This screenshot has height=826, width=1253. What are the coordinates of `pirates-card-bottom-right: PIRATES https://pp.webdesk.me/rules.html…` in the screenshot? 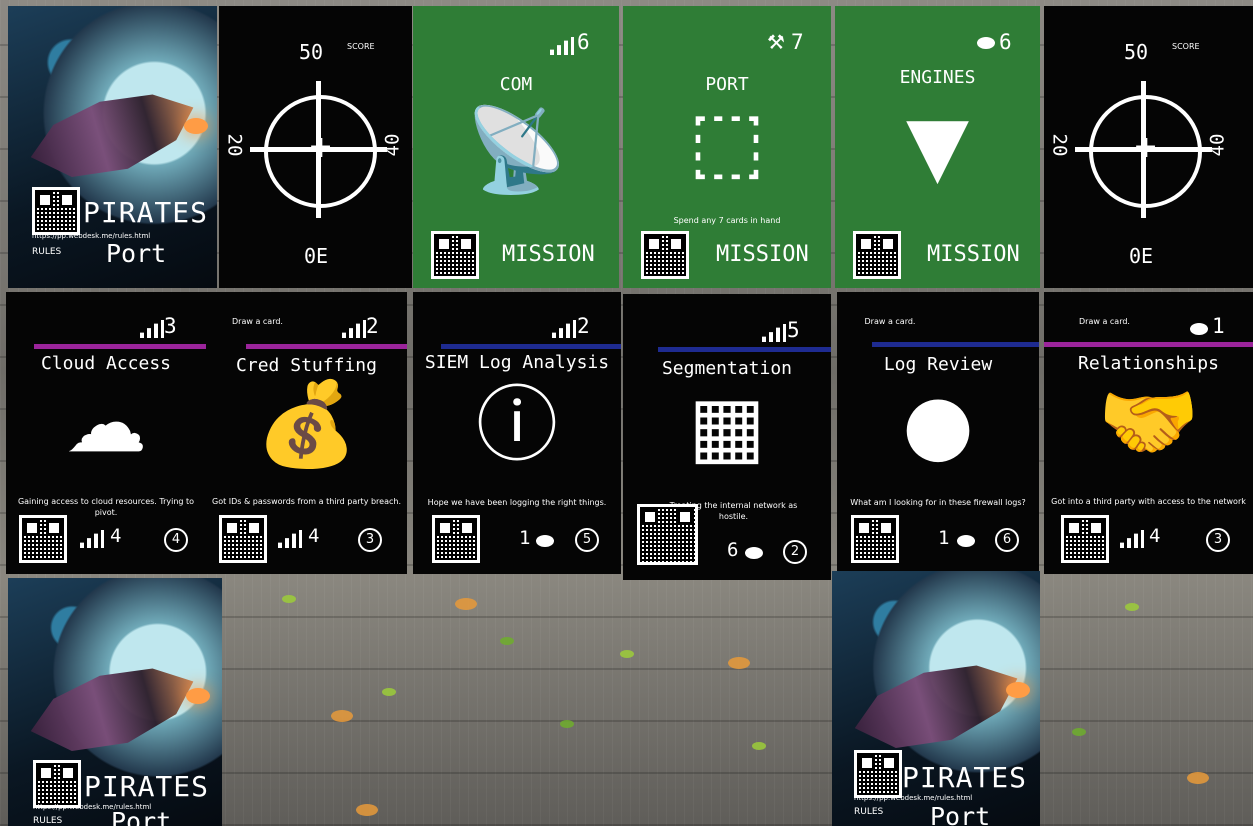 It's located at (936, 698).